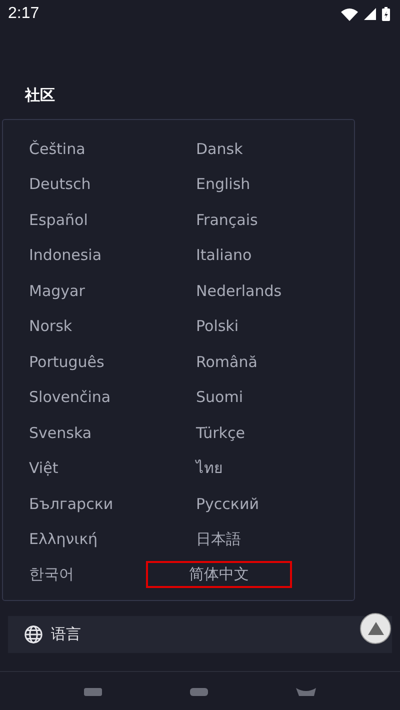 This screenshot has width=400, height=710. I want to click on language-option: Português, so click(66, 361).